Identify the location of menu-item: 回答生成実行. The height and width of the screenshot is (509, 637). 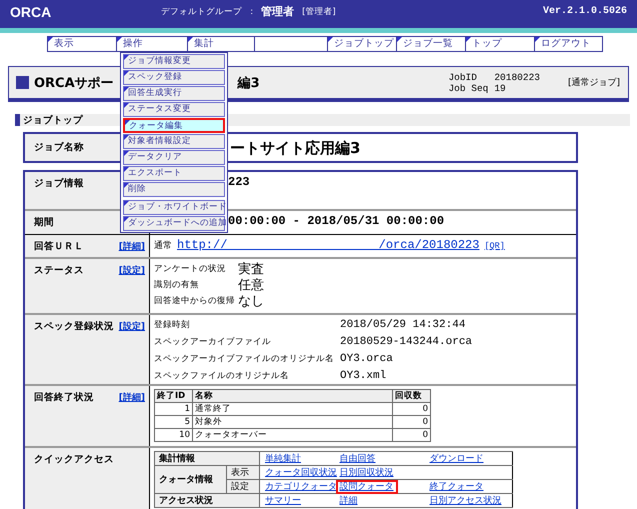
(174, 93).